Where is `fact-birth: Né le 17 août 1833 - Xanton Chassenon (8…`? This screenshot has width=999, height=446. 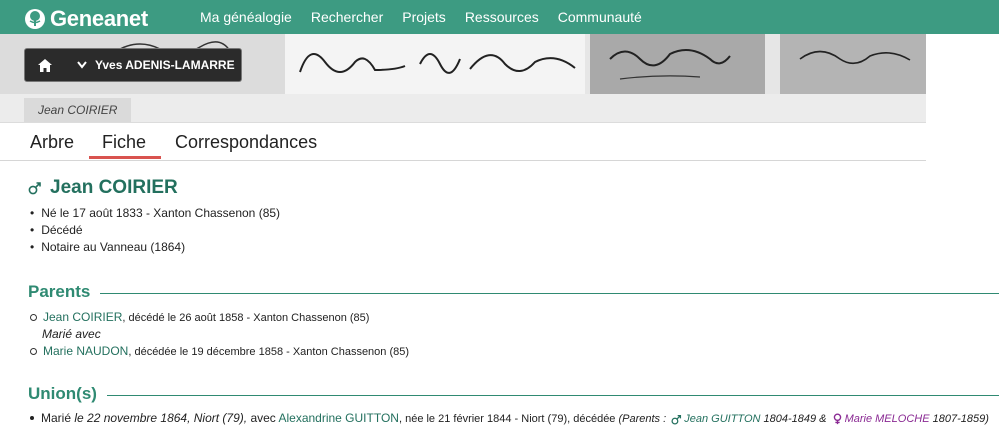
fact-birth: Né le 17 août 1833 - Xanton Chassenon (8… is located at coordinates (154, 213).